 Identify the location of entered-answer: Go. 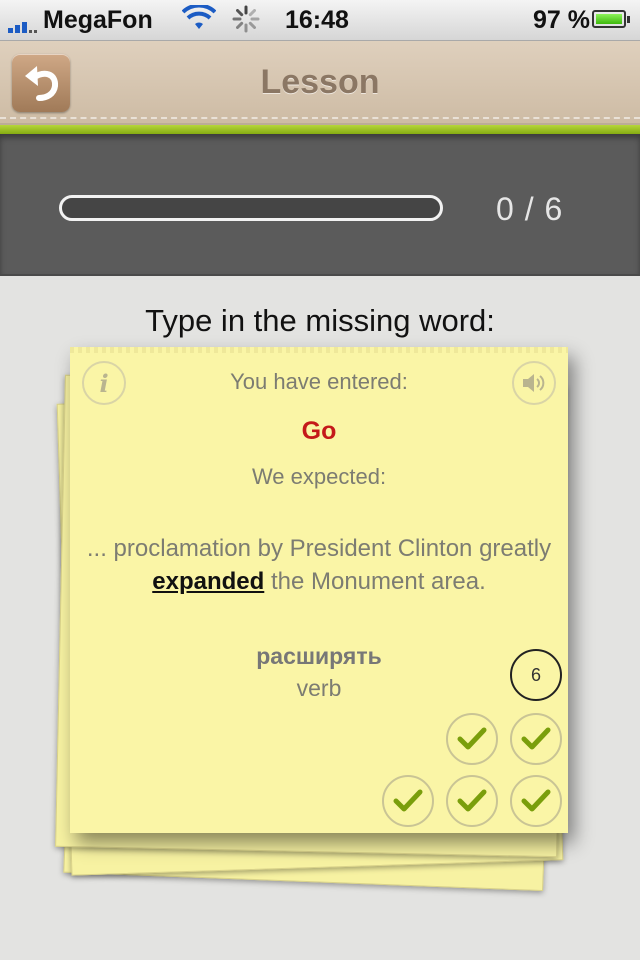
(319, 431).